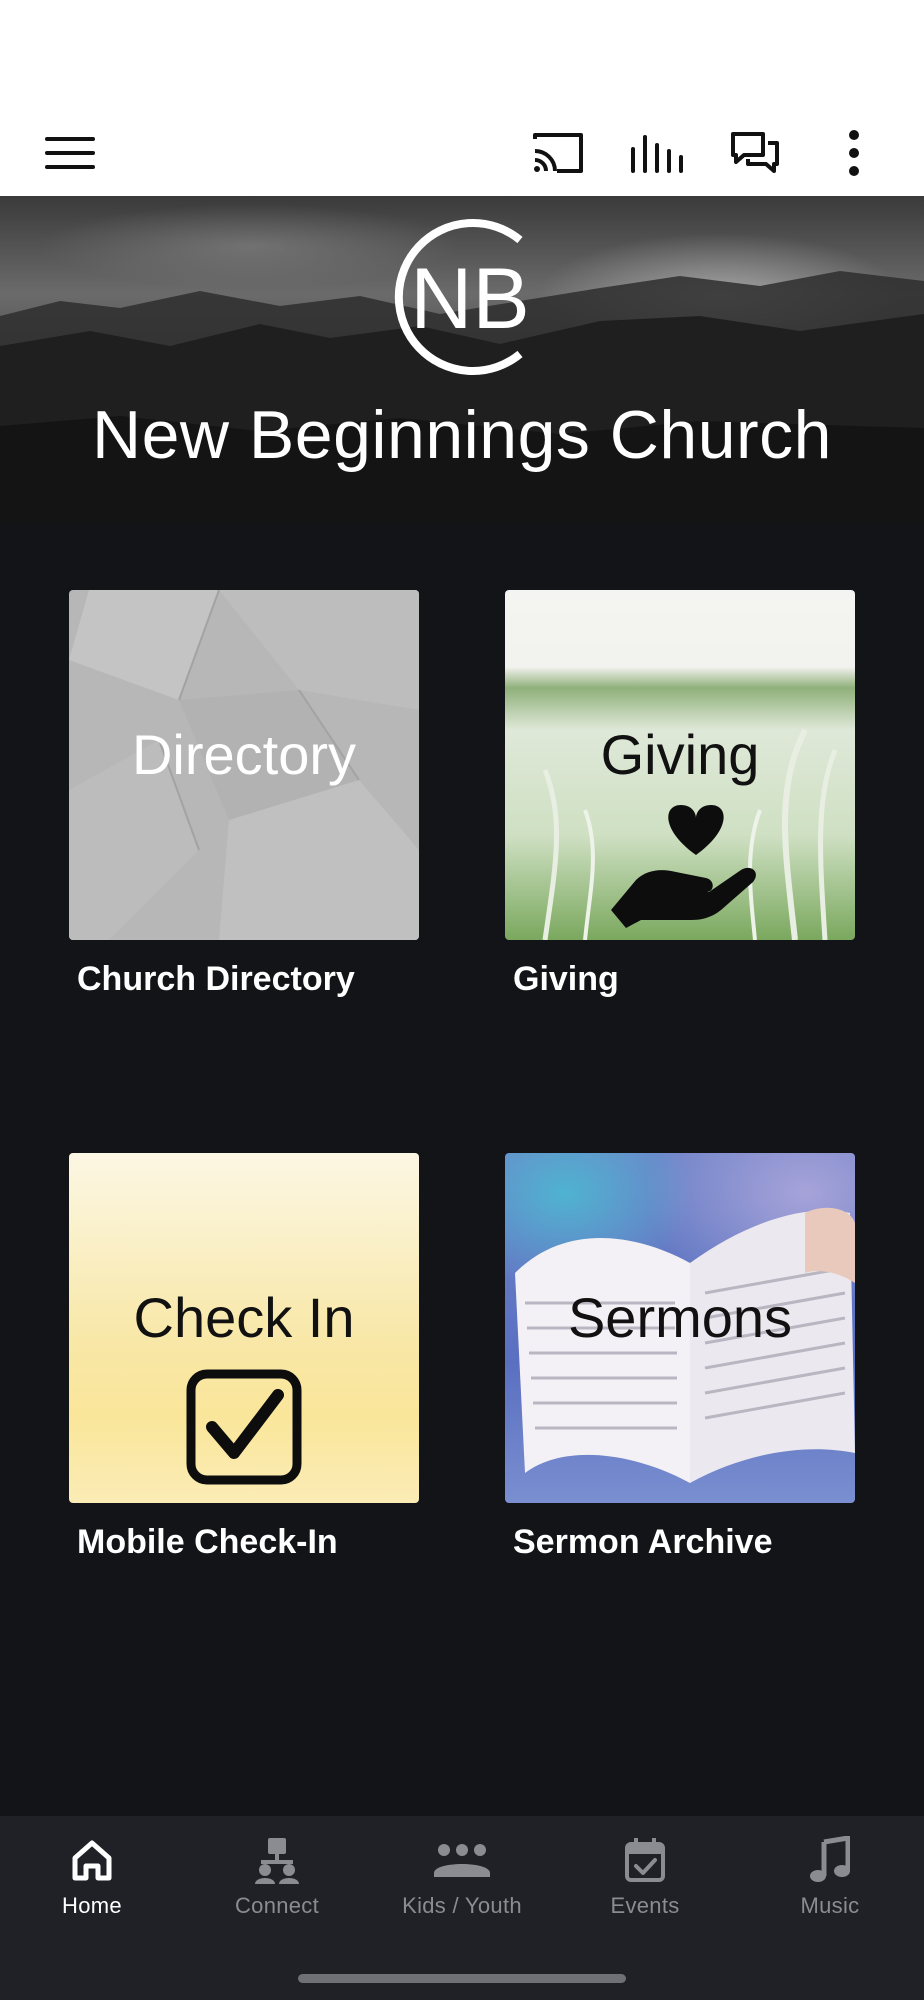  Describe the element at coordinates (830, 1905) in the screenshot. I see `nav-label: Music` at that location.